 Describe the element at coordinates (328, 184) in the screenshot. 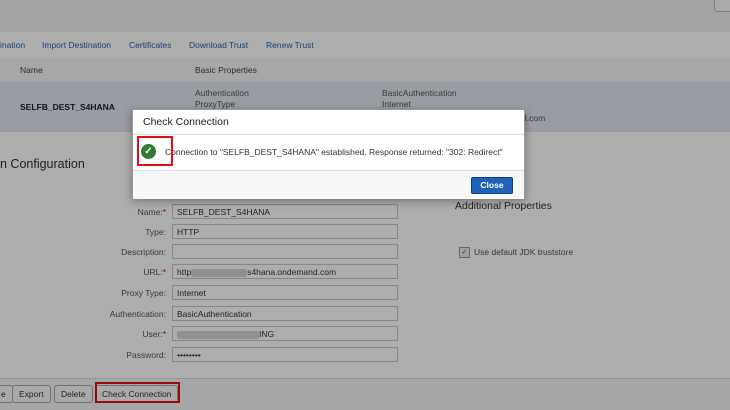

I see `dialog-footer: Close` at that location.